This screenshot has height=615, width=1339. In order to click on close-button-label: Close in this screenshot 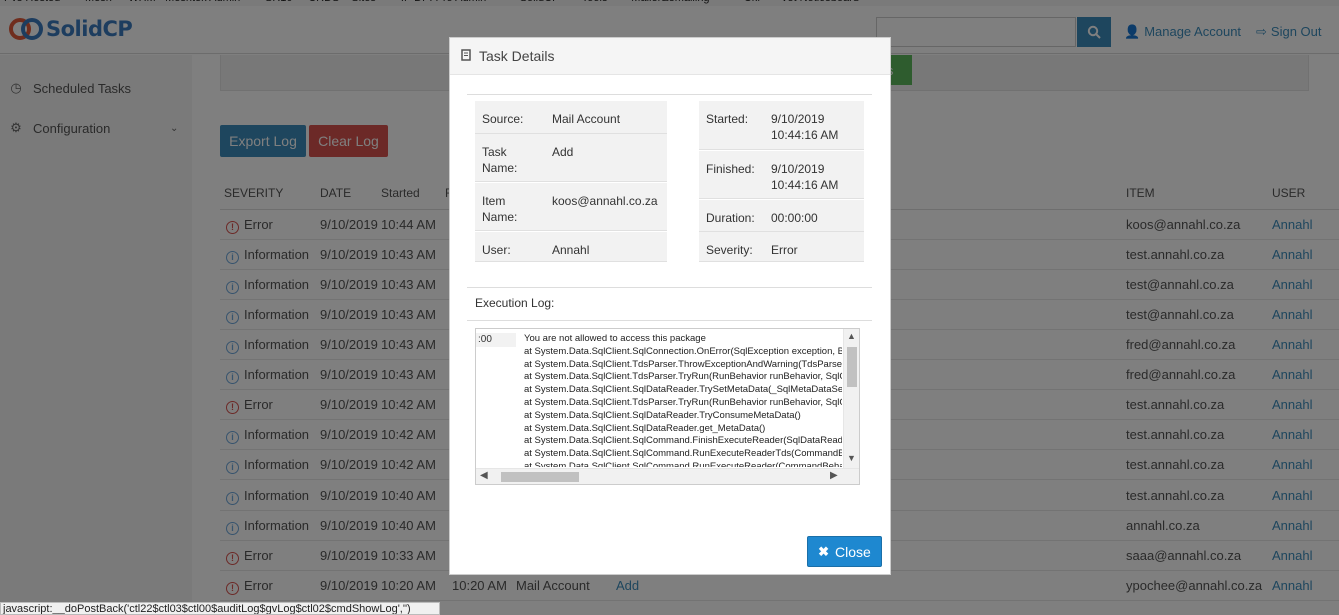, I will do `click(853, 551)`.